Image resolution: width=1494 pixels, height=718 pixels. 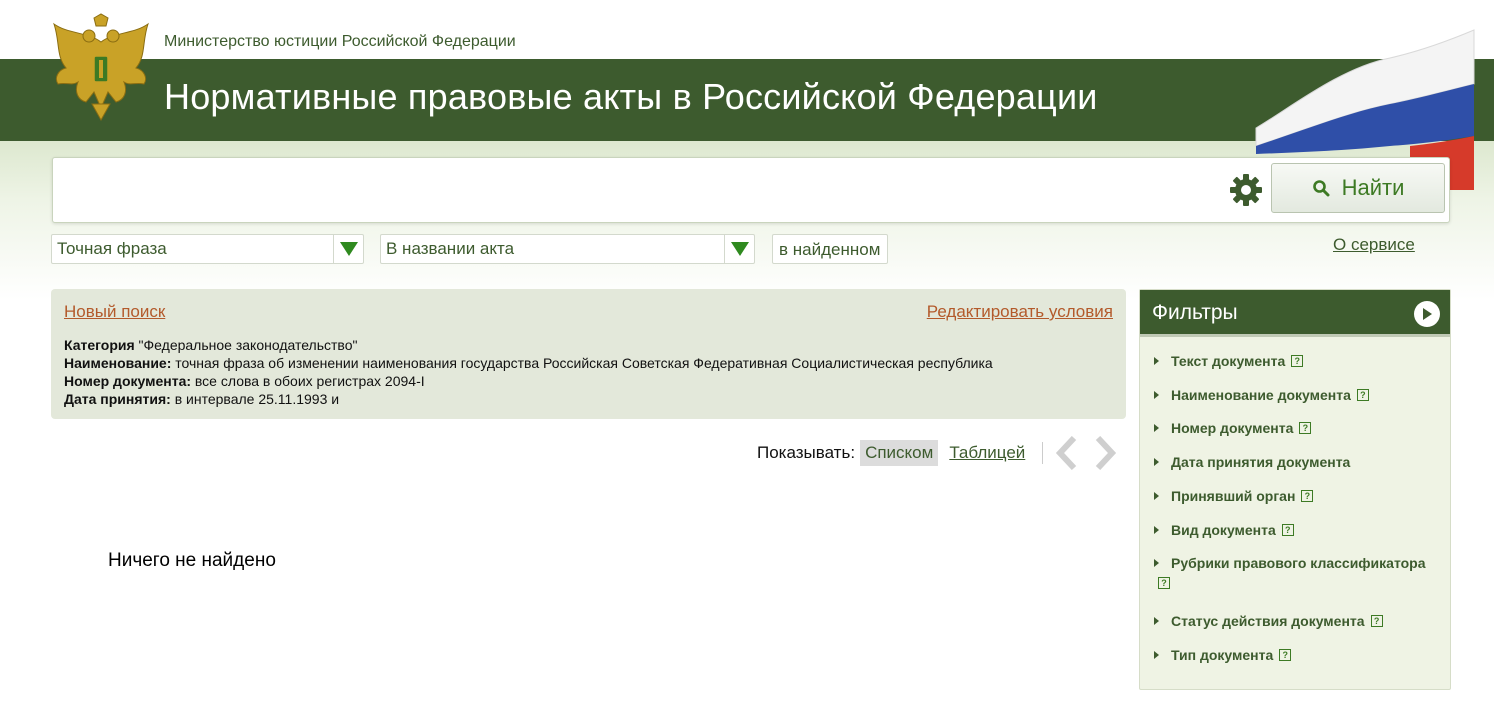 I want to click on filter-item-doc-type: Тип документа?, so click(x=1223, y=655).